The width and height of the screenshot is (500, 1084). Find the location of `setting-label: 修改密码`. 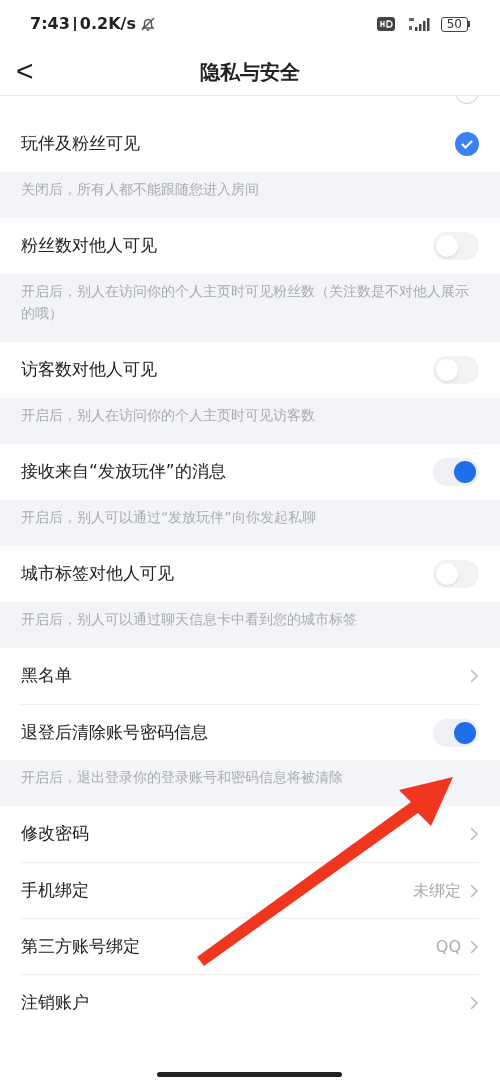

setting-label: 修改密码 is located at coordinates (55, 834).